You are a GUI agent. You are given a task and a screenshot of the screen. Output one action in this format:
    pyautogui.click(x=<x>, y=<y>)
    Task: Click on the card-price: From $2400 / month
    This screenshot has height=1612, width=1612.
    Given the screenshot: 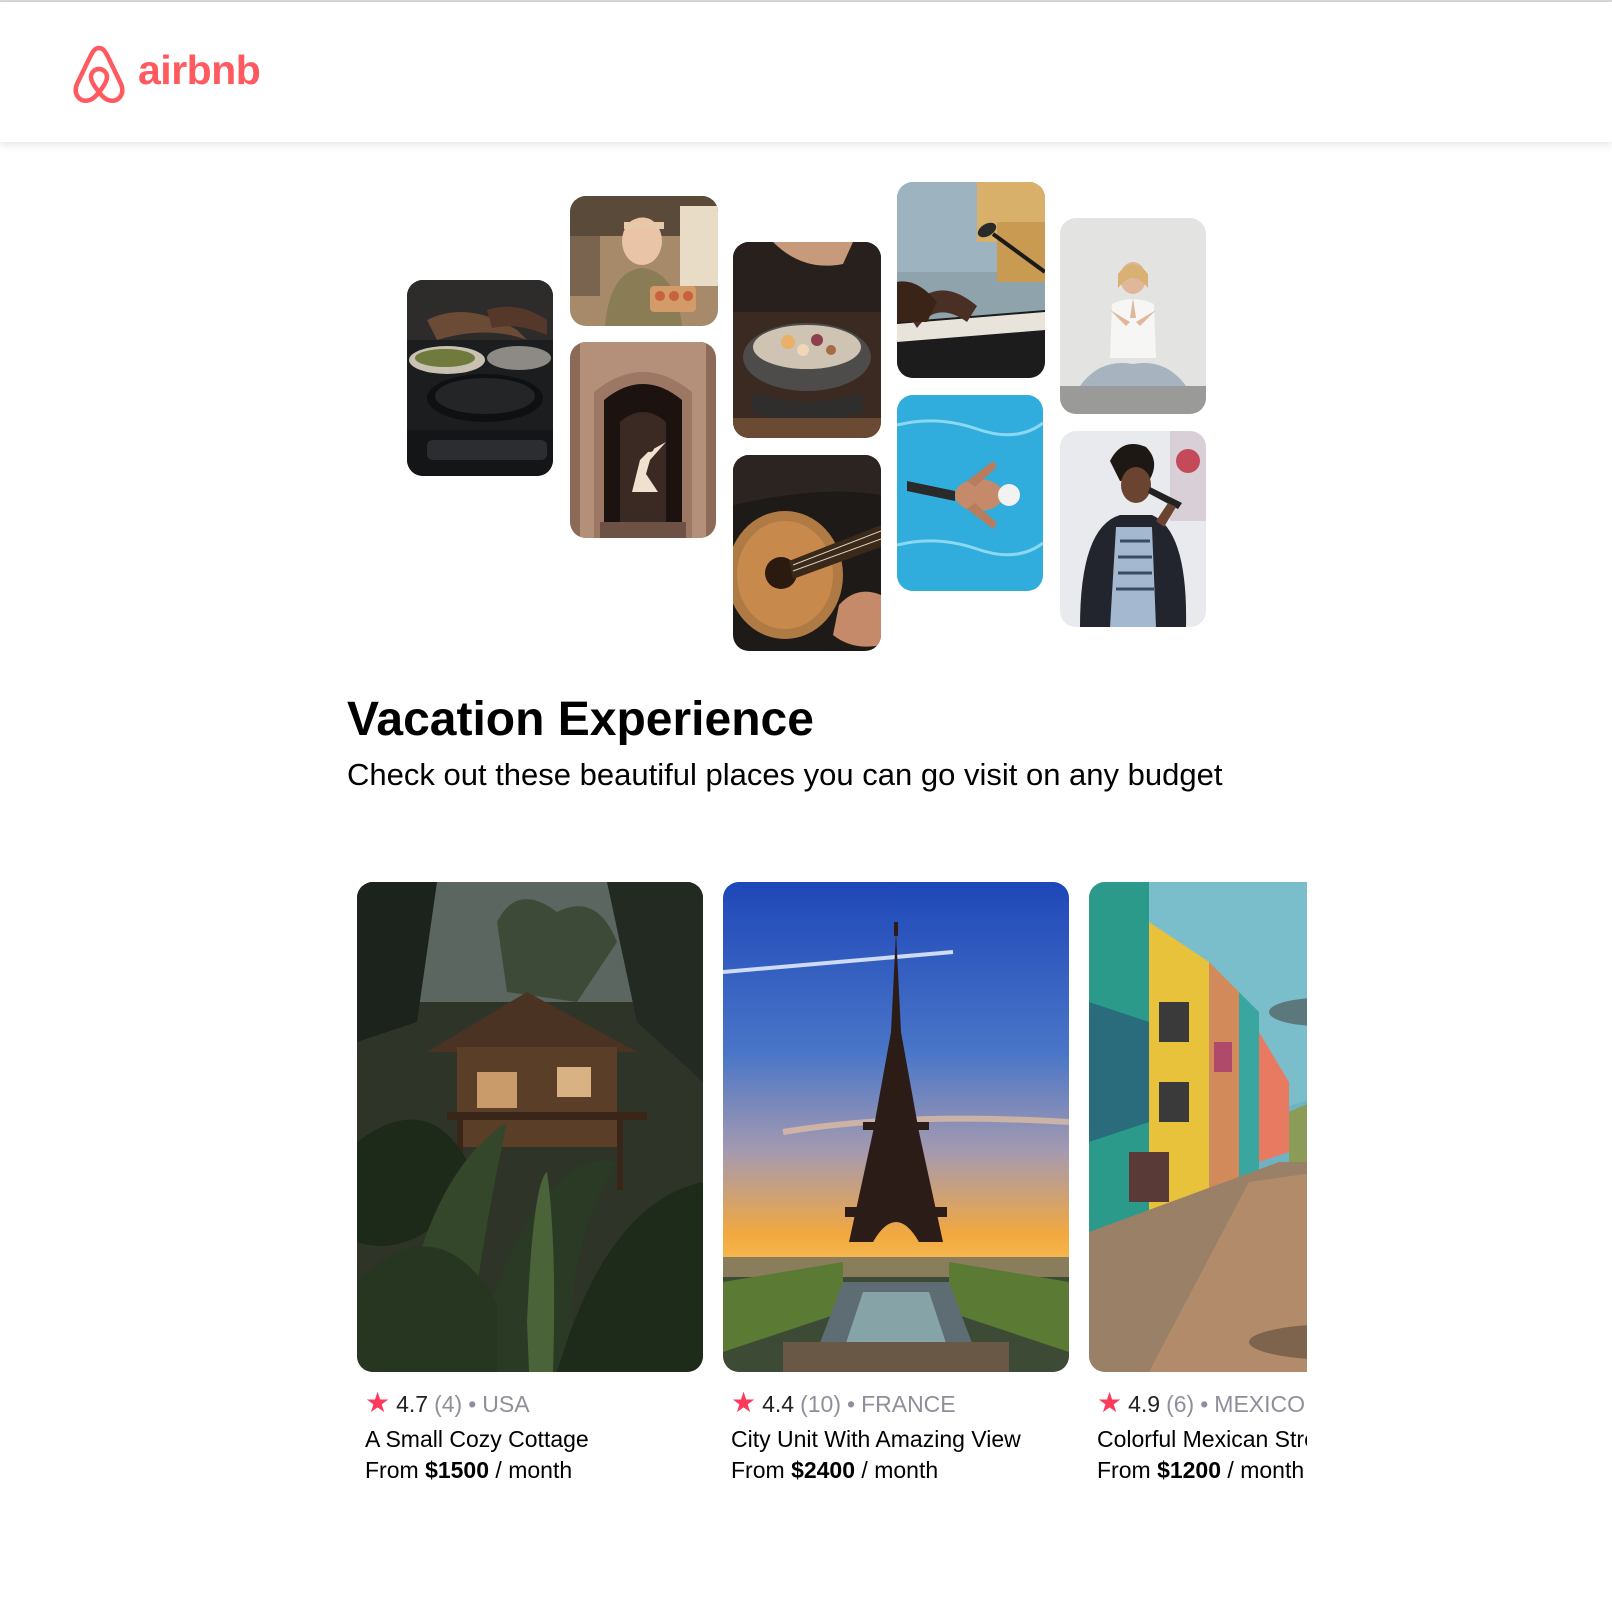 What is the action you would take?
    pyautogui.click(x=900, y=1470)
    